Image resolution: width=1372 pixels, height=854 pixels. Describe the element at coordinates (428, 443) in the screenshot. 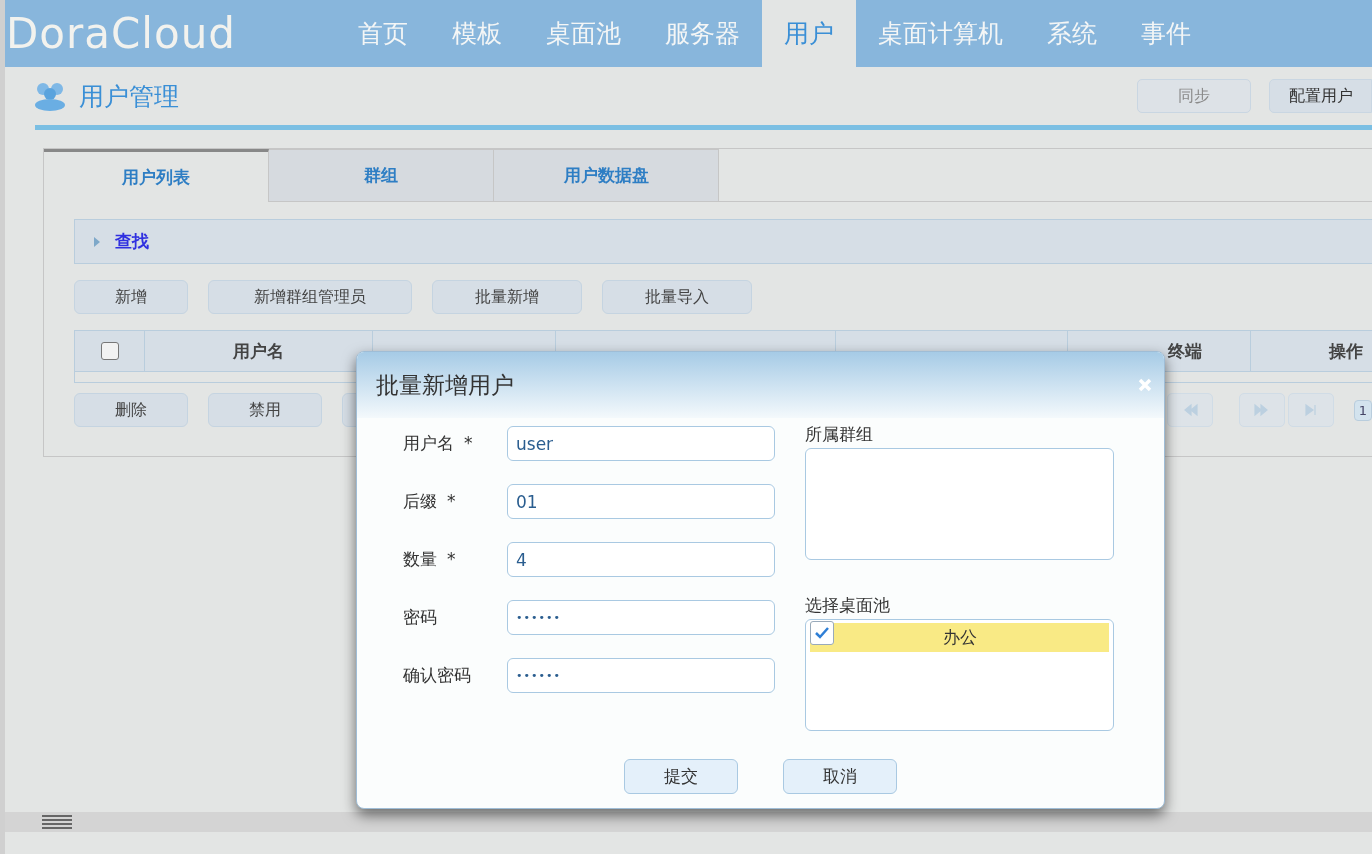

I see `field-label: 用户名` at that location.